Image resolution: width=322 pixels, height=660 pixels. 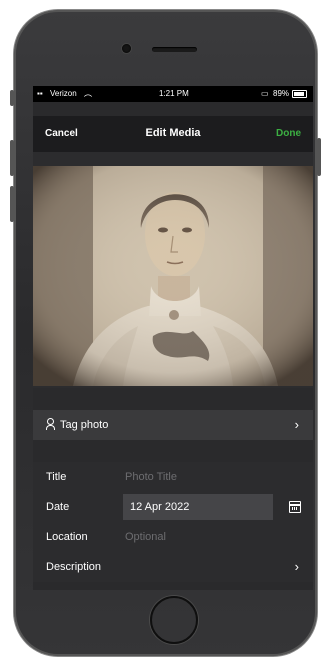 I want to click on power-button, so click(x=319, y=157).